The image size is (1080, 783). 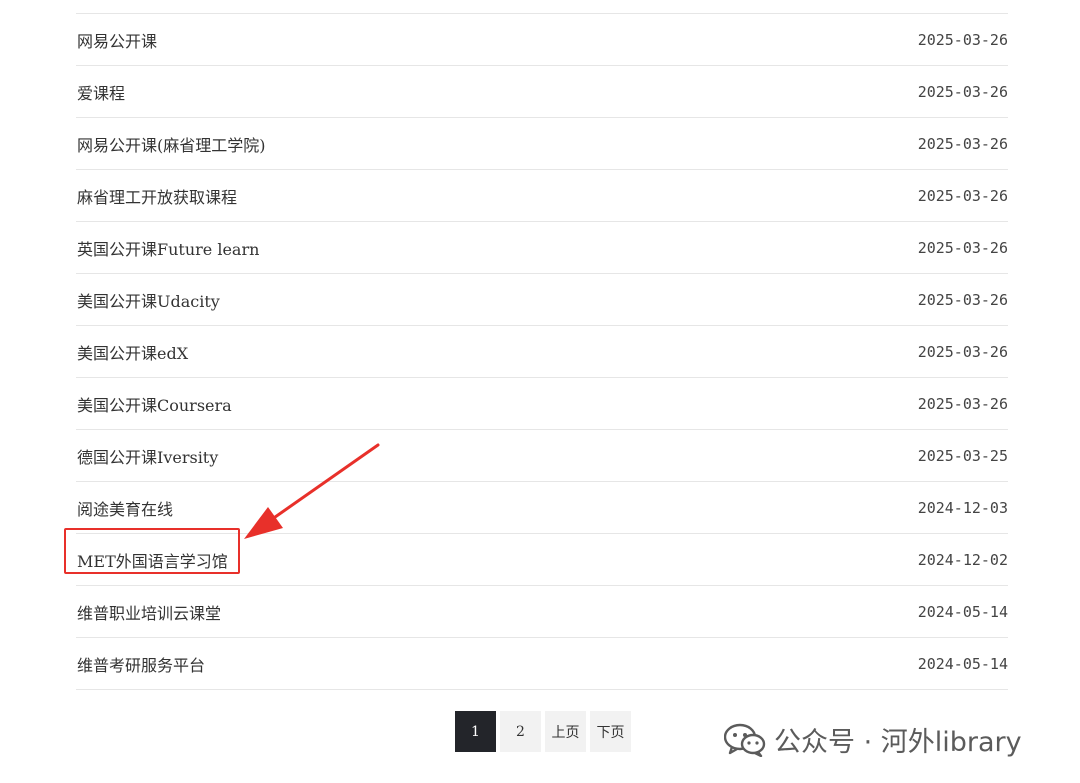 What do you see at coordinates (132, 352) in the screenshot?
I see `list-item-title: 美国公开课edX` at bounding box center [132, 352].